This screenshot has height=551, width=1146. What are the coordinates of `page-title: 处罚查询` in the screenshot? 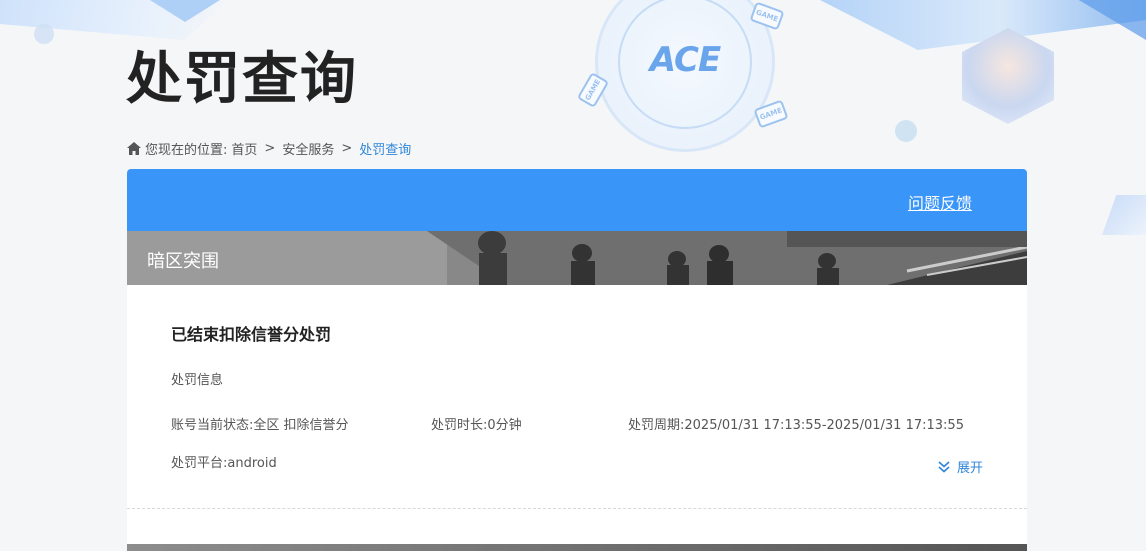 It's located at (242, 79).